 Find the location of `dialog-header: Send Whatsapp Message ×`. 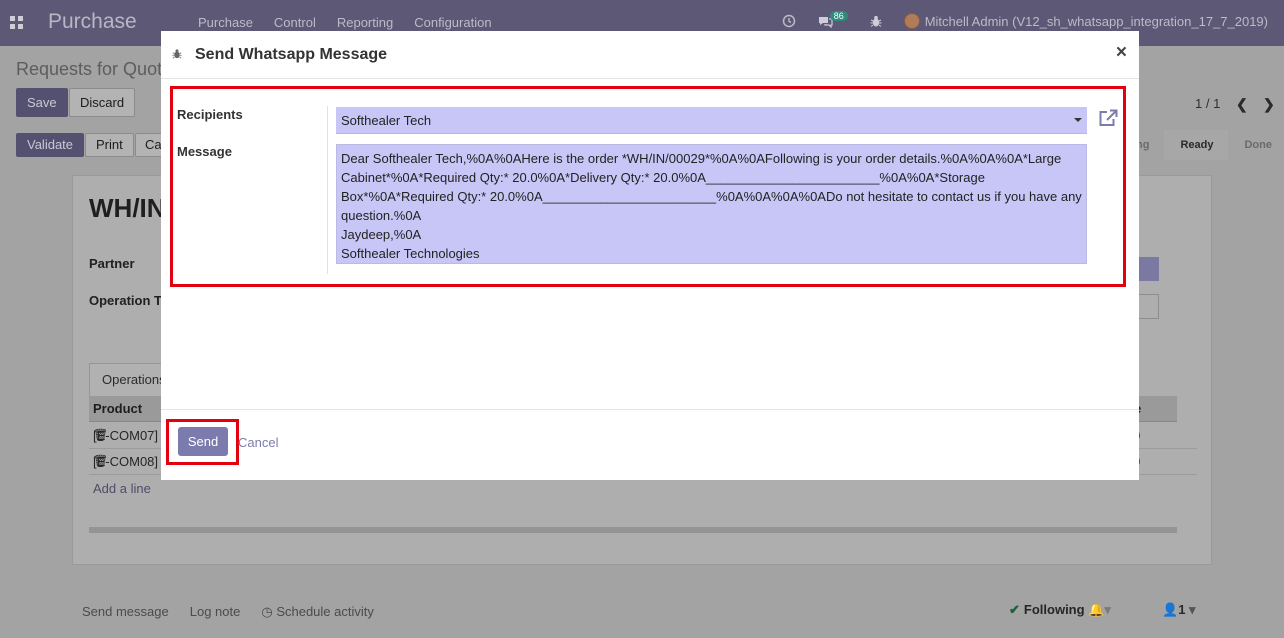

dialog-header: Send Whatsapp Message × is located at coordinates (650, 55).